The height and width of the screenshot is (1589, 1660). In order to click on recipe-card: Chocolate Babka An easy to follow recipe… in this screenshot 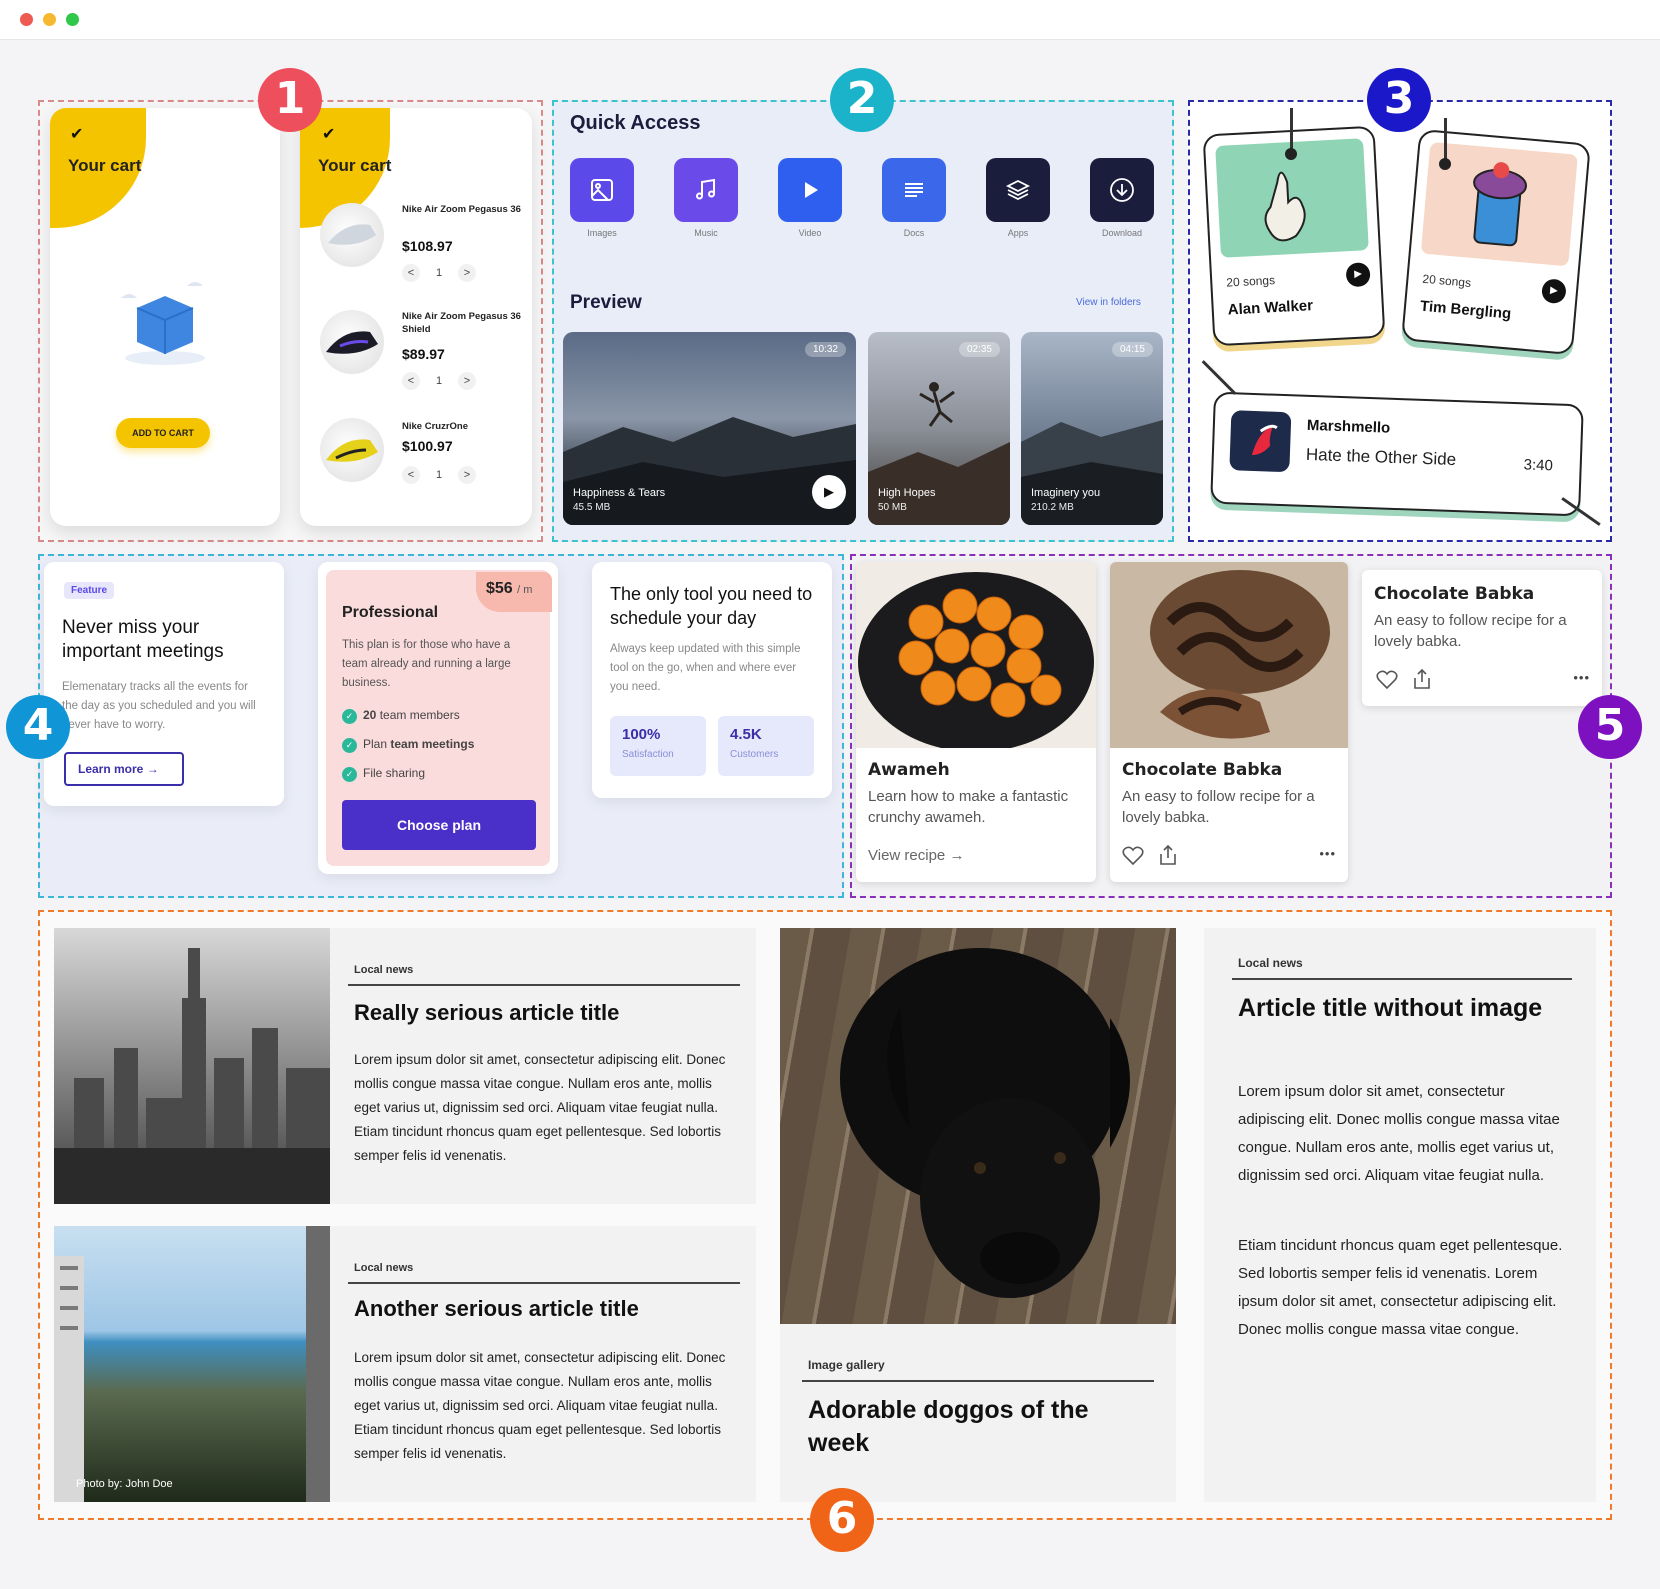, I will do `click(1229, 722)`.